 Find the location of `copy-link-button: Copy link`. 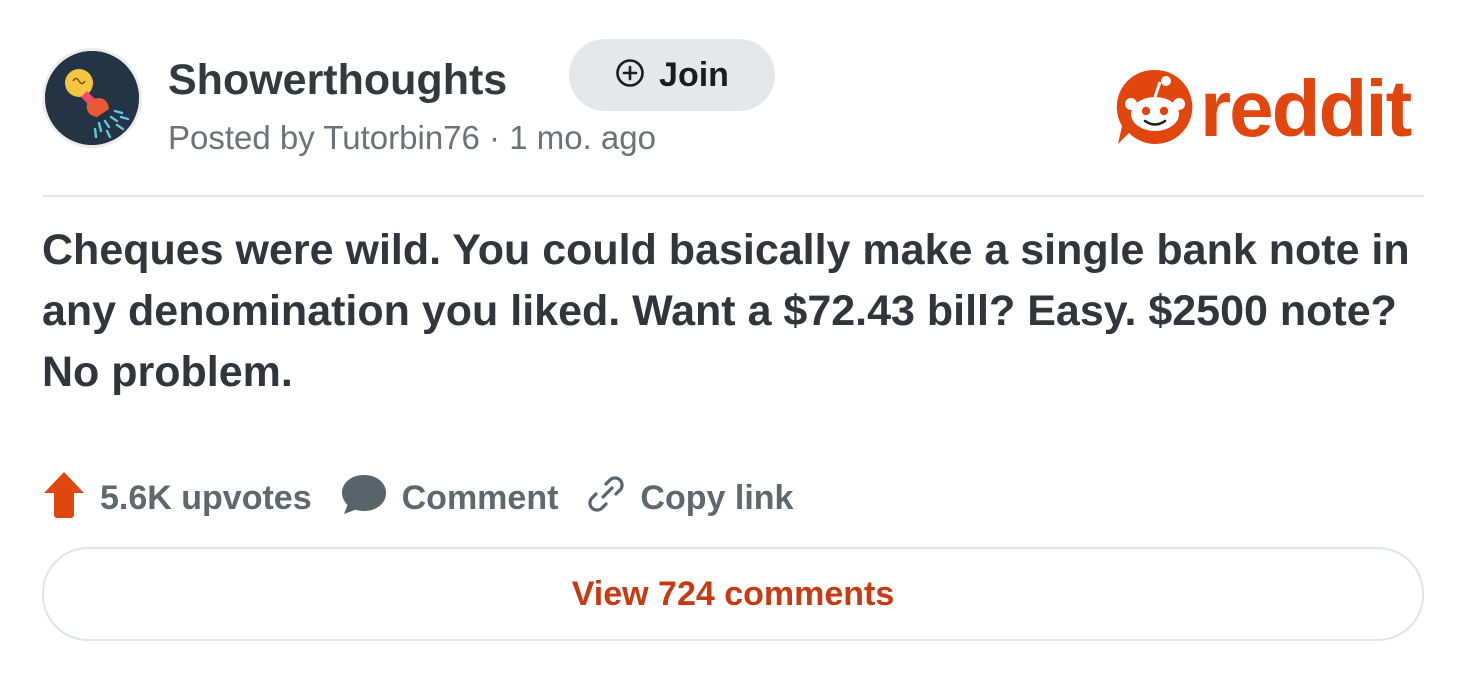

copy-link-button: Copy link is located at coordinates (689, 498).